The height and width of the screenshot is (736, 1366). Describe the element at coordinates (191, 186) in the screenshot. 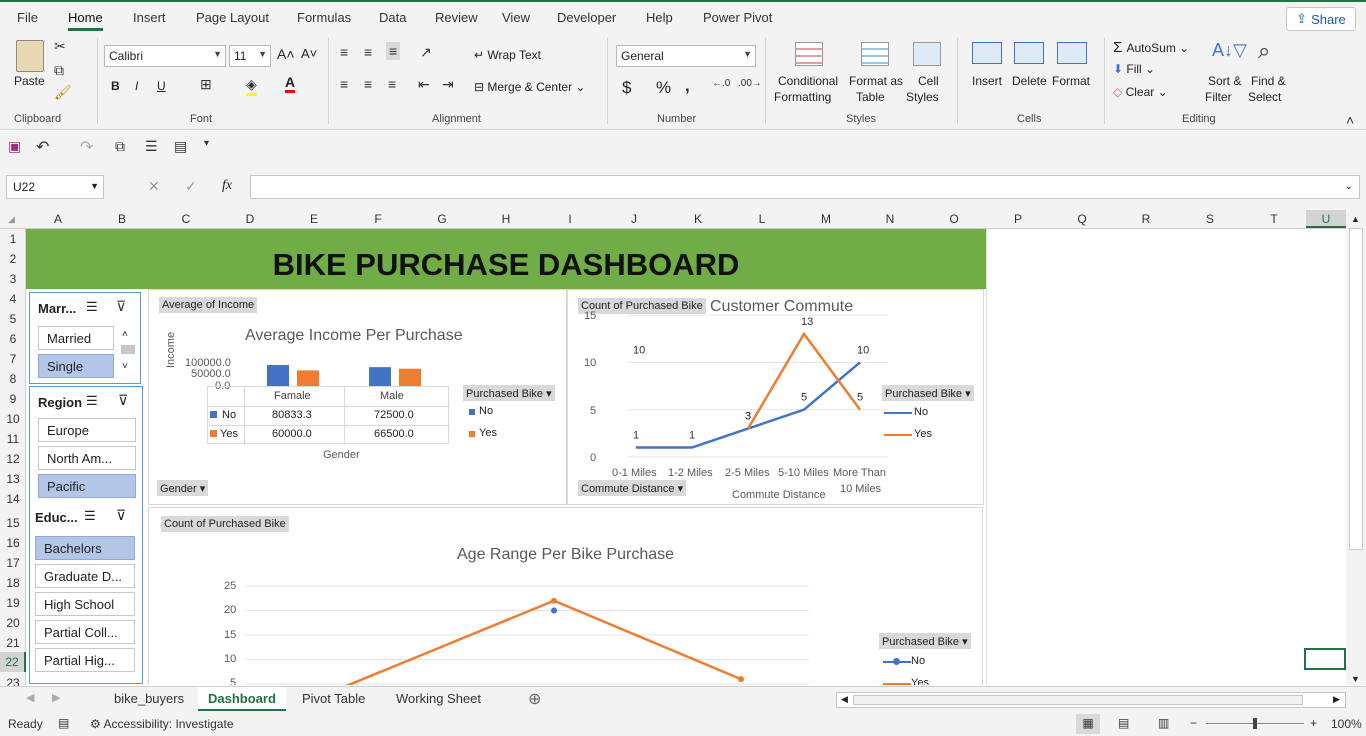

I see `enter-icon: ✓` at that location.